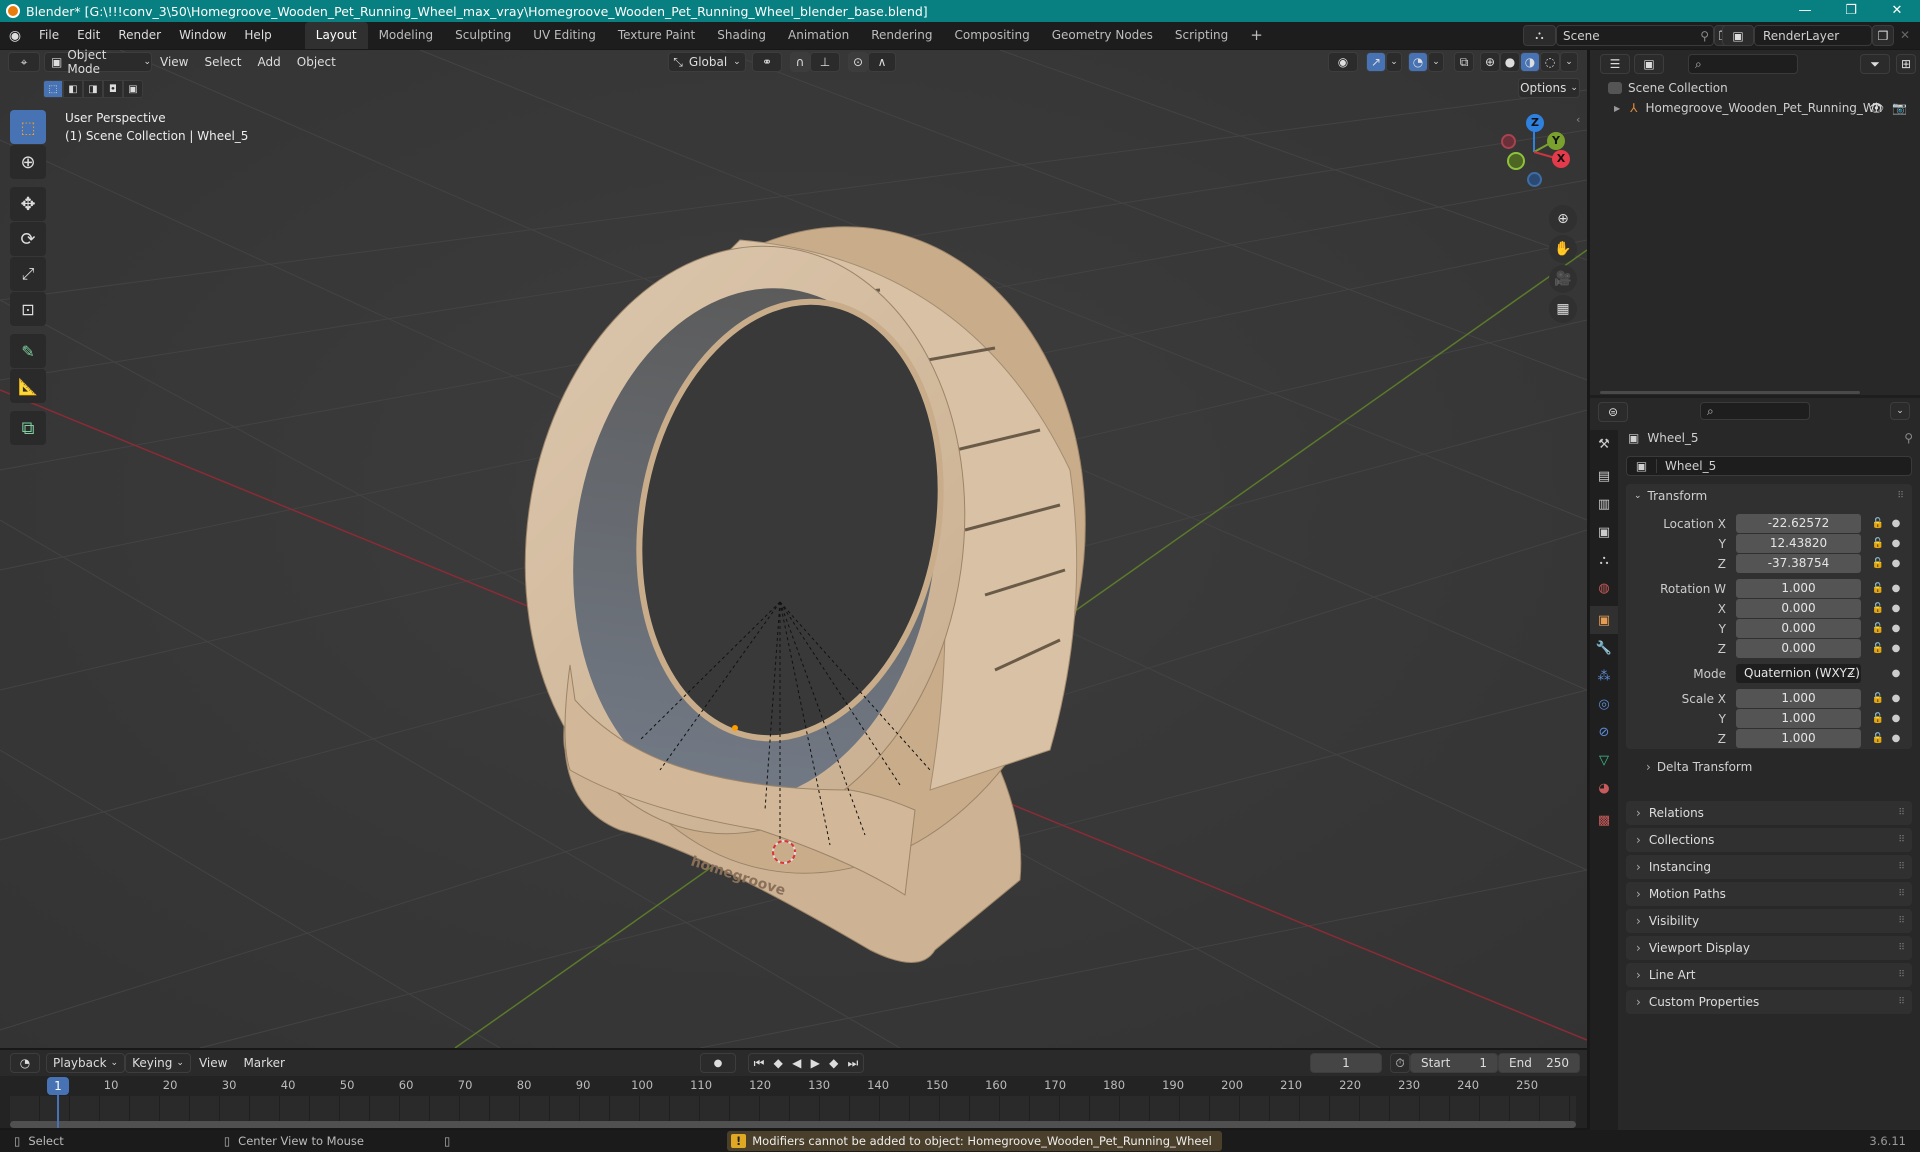  What do you see at coordinates (28, 162) in the screenshot?
I see `tool-cursor: ⊕` at bounding box center [28, 162].